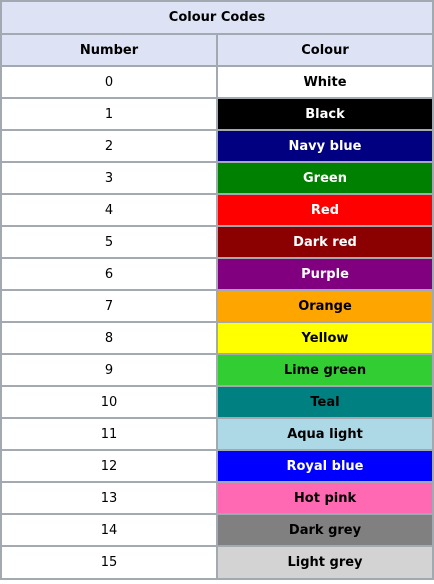  What do you see at coordinates (217, 242) in the screenshot?
I see `table-row: 5 Dark red` at bounding box center [217, 242].